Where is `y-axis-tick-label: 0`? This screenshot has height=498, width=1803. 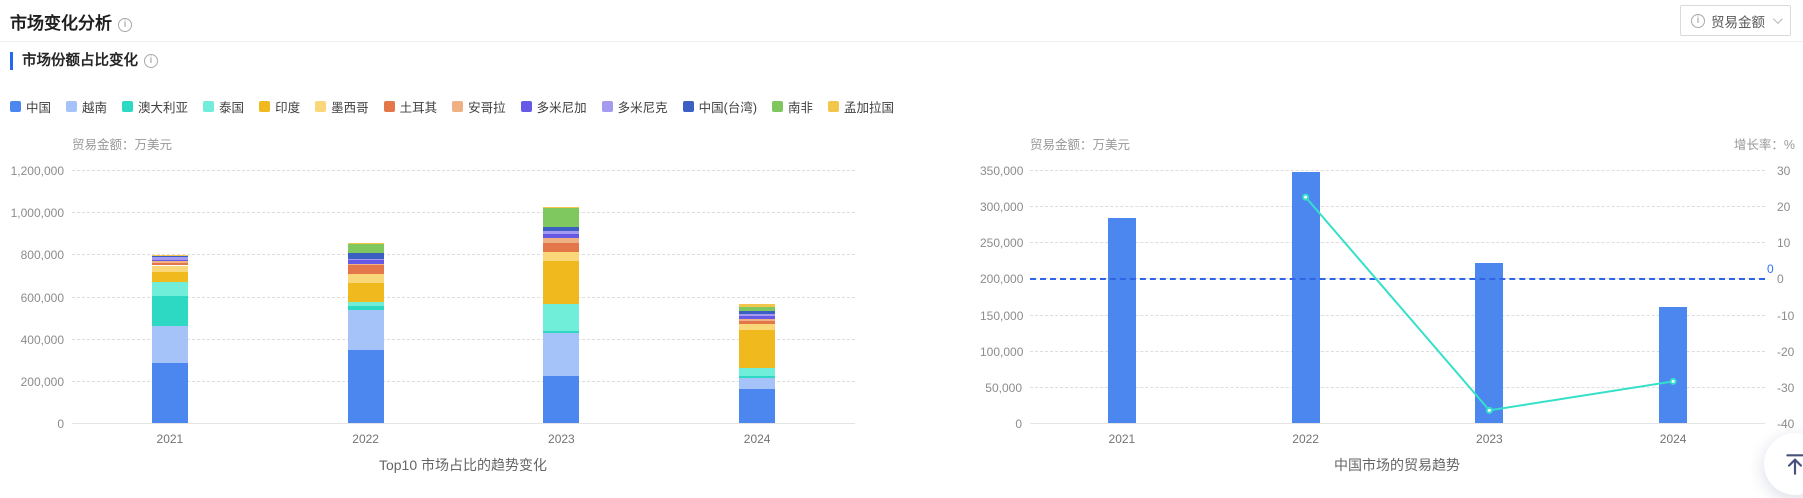
y-axis-tick-label: 0 is located at coordinates (60, 424).